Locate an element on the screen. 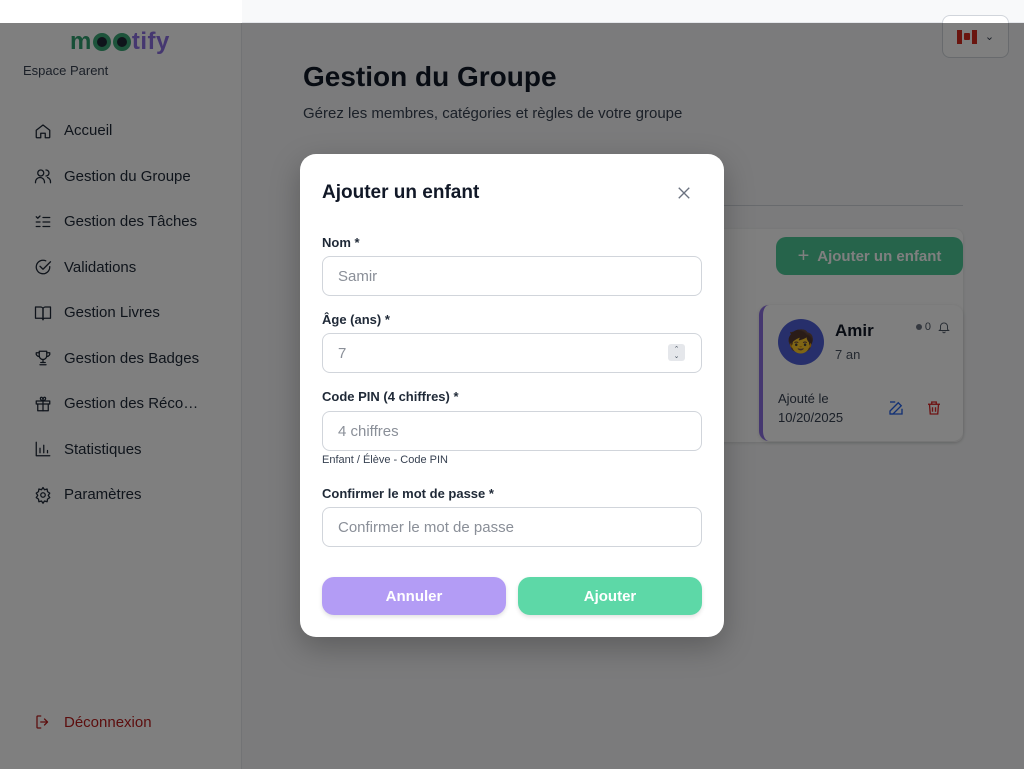  confirm-password-input is located at coordinates (512, 527).